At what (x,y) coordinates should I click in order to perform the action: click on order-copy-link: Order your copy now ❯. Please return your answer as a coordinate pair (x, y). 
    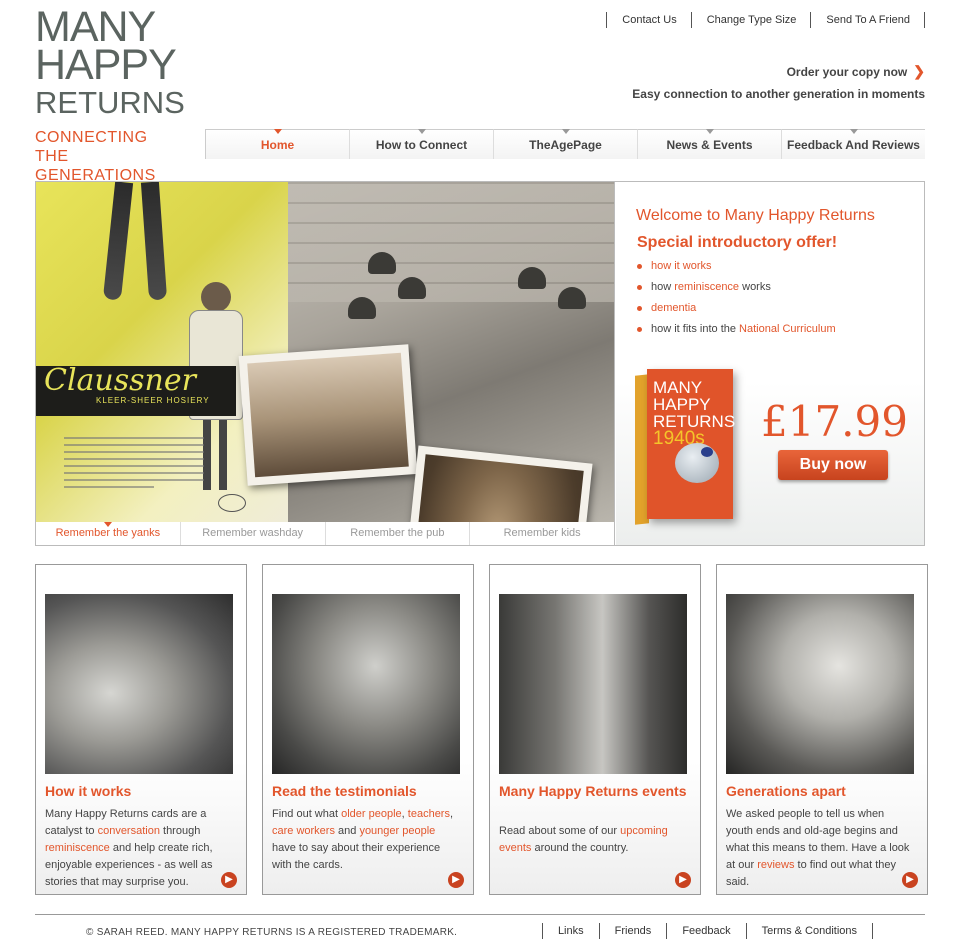
    Looking at the image, I should click on (856, 71).